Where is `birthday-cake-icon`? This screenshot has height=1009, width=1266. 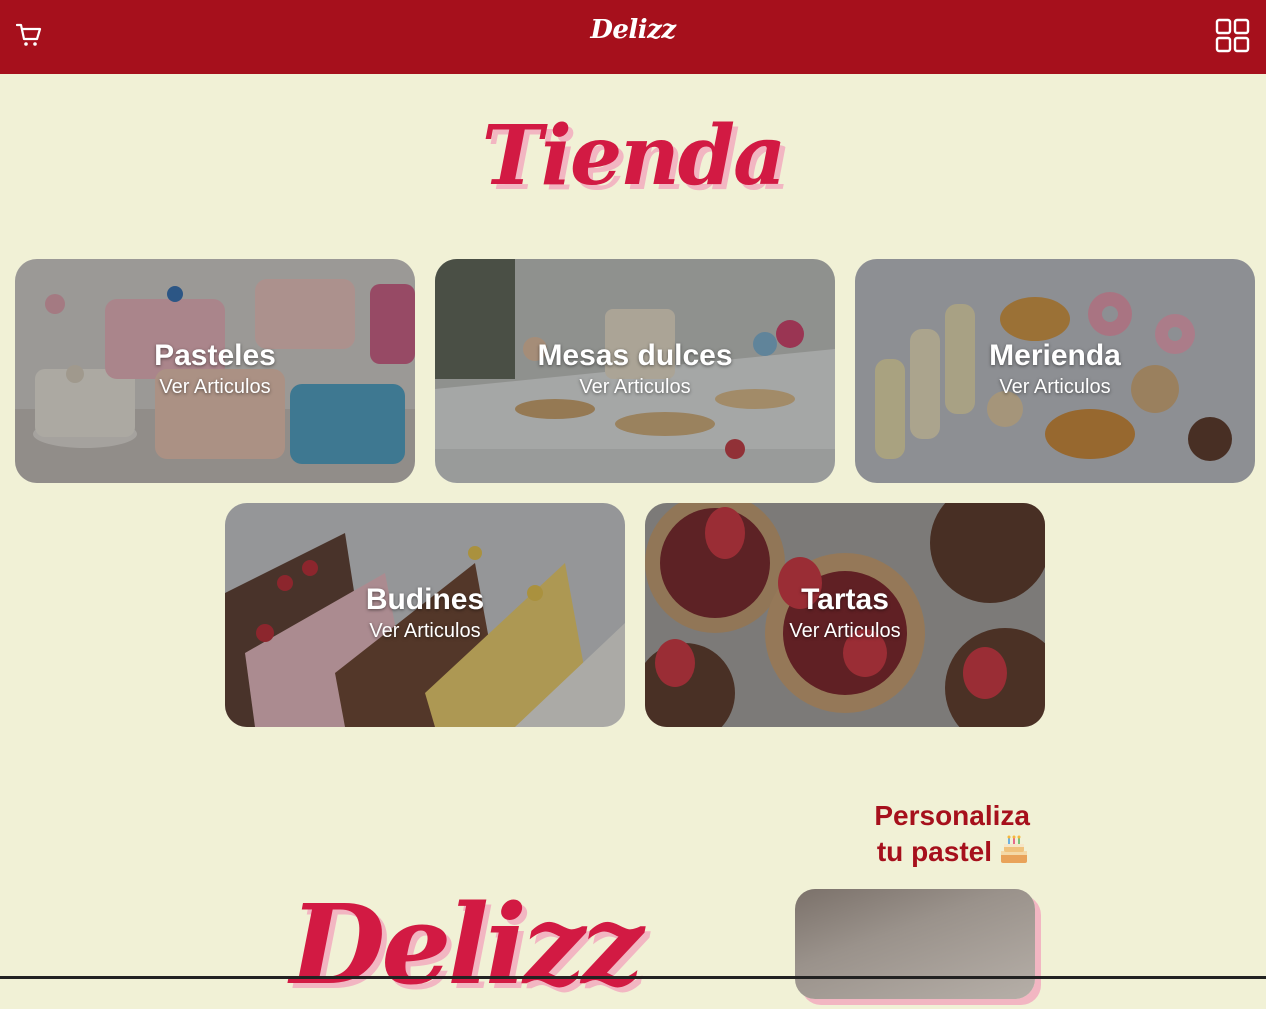 birthday-cake-icon is located at coordinates (1014, 849).